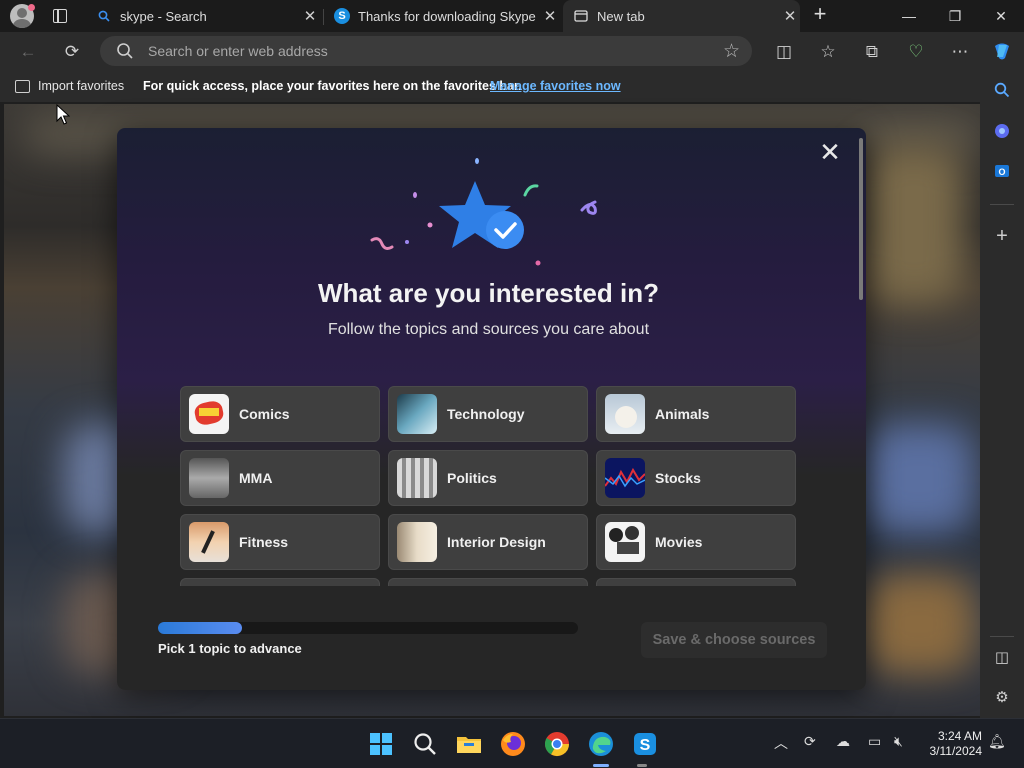 The height and width of the screenshot is (768, 1024). I want to click on system-clock: 3:24 AM 3/11/2024, so click(952, 744).